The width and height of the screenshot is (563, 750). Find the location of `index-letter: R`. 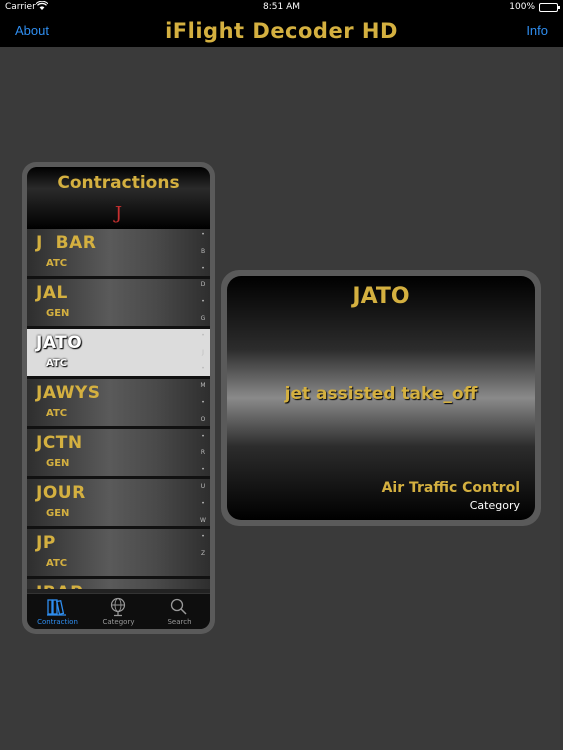

index-letter: R is located at coordinates (203, 452).